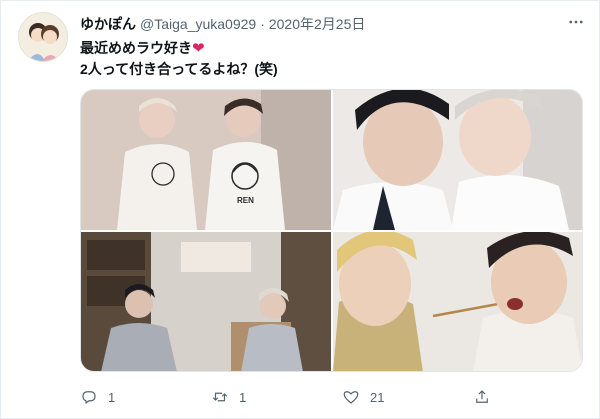 The image size is (600, 419). I want to click on more-icon, so click(576, 22).